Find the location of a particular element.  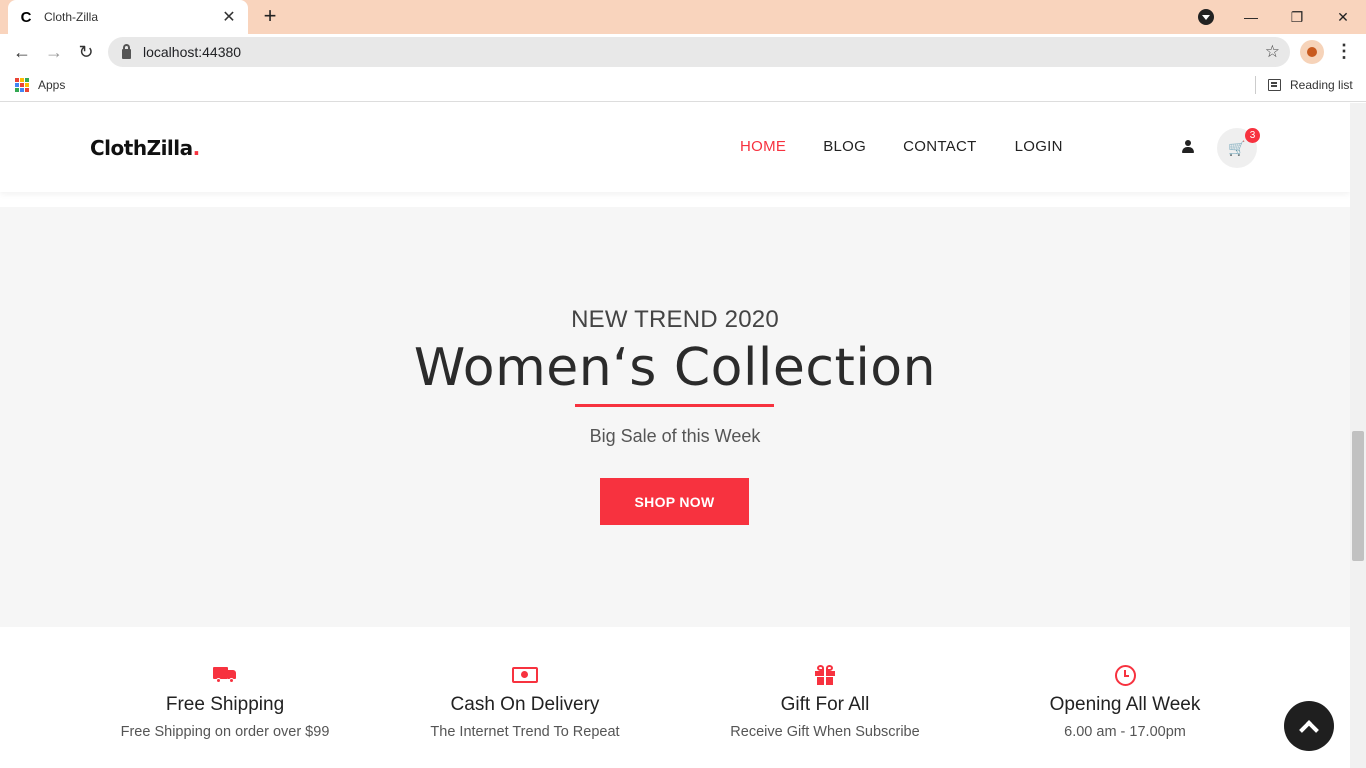

hero-subtitle: Big Sale of this Week is located at coordinates (675, 436).